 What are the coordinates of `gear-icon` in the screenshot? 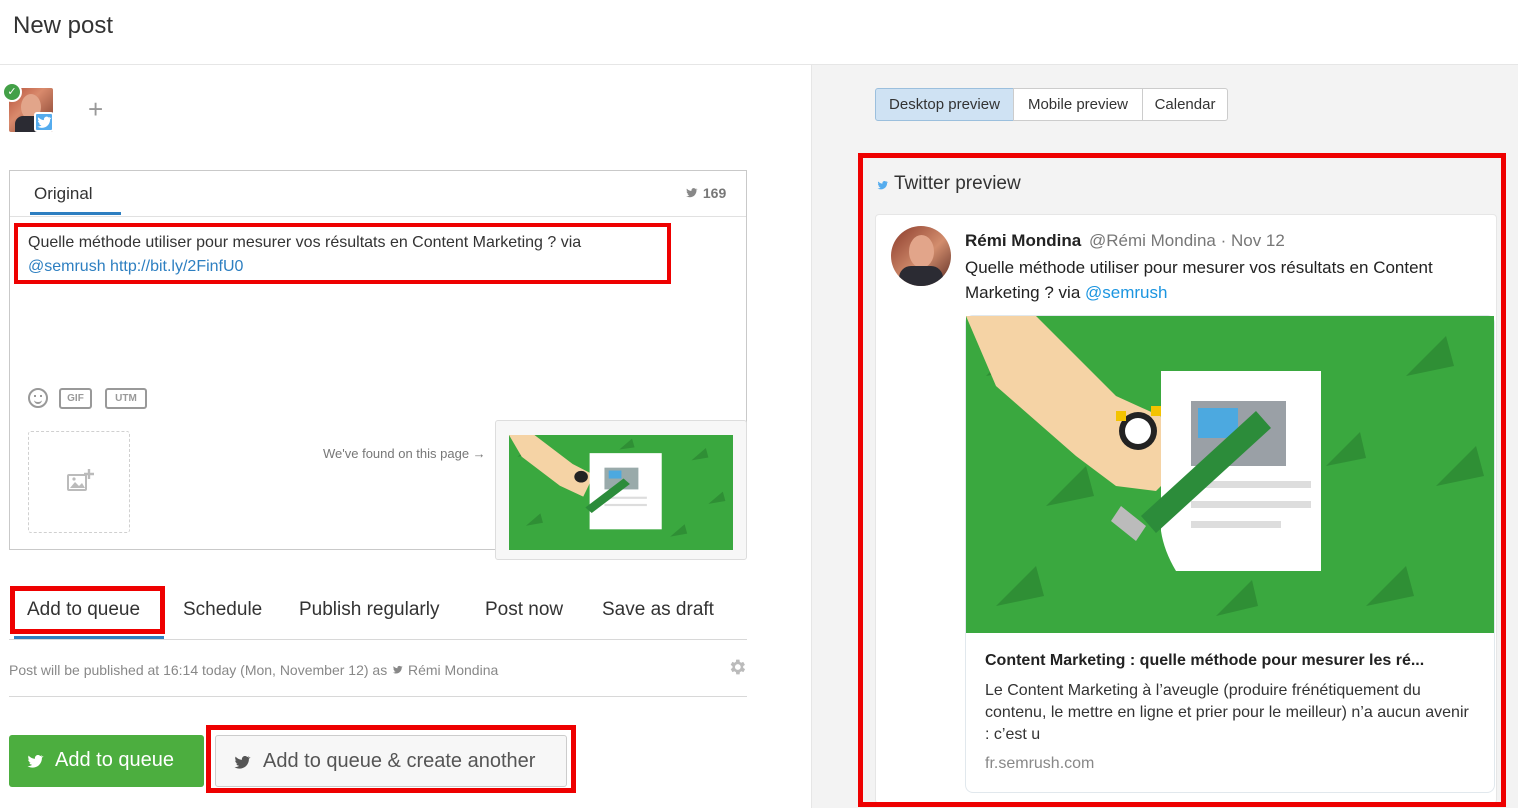 It's located at (737, 667).